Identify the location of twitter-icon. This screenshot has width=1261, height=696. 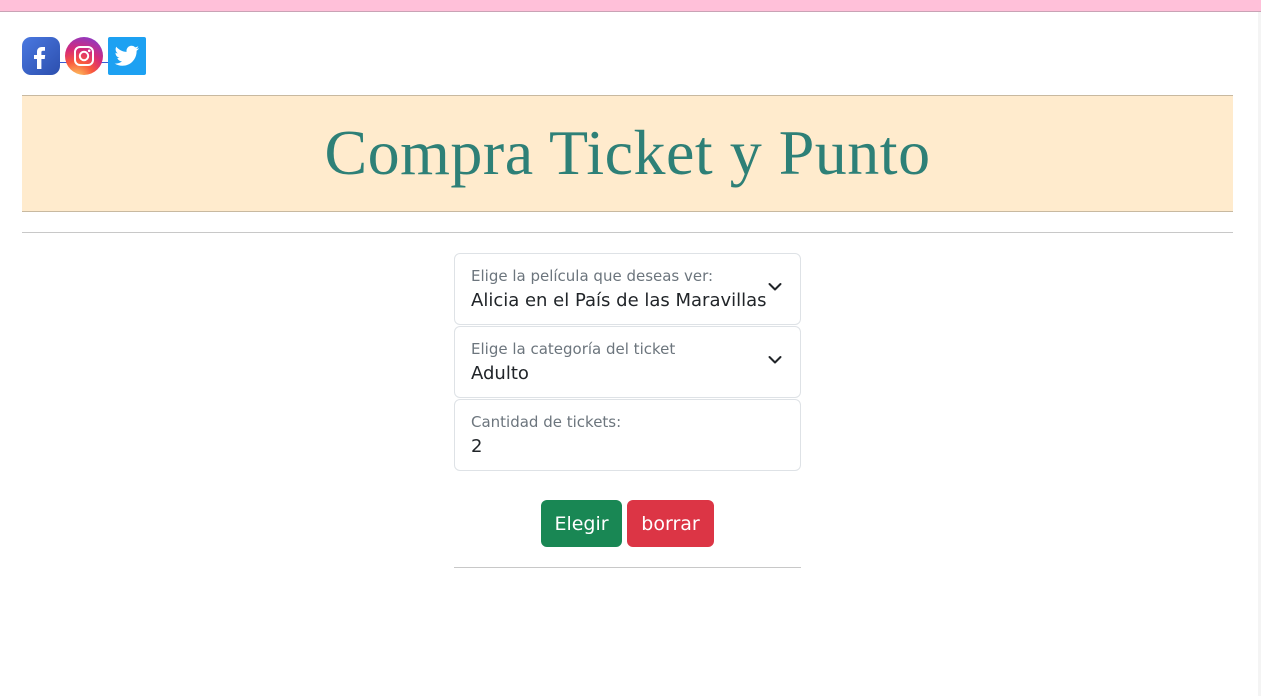
(127, 56).